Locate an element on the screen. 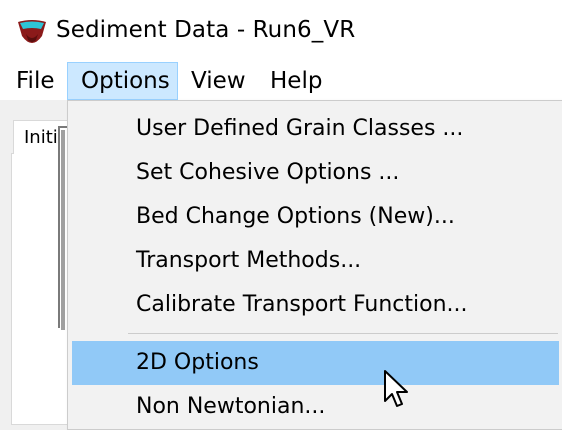 The width and height of the screenshot is (562, 430). menu-view: View is located at coordinates (218, 81).